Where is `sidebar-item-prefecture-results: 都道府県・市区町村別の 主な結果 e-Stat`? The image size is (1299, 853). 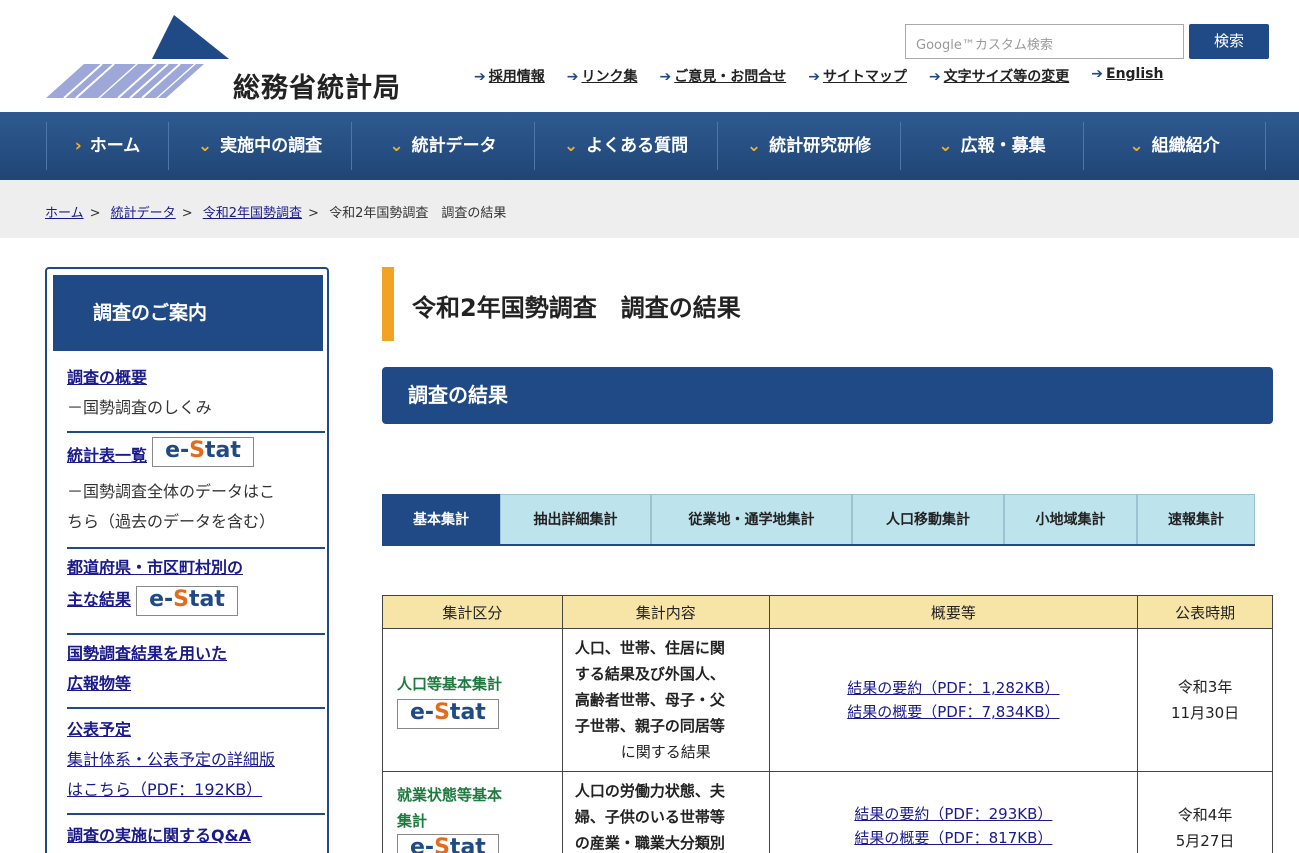
sidebar-item-prefecture-results: 都道府県・市区町村別の 主な結果 e-Stat is located at coordinates (196, 594).